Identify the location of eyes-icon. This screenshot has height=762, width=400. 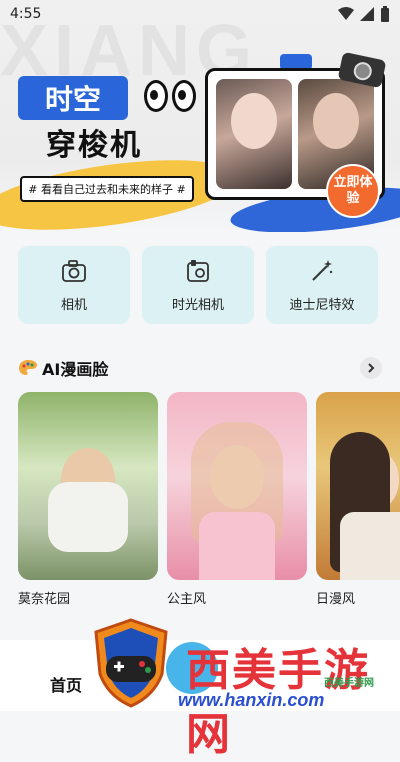
(170, 96).